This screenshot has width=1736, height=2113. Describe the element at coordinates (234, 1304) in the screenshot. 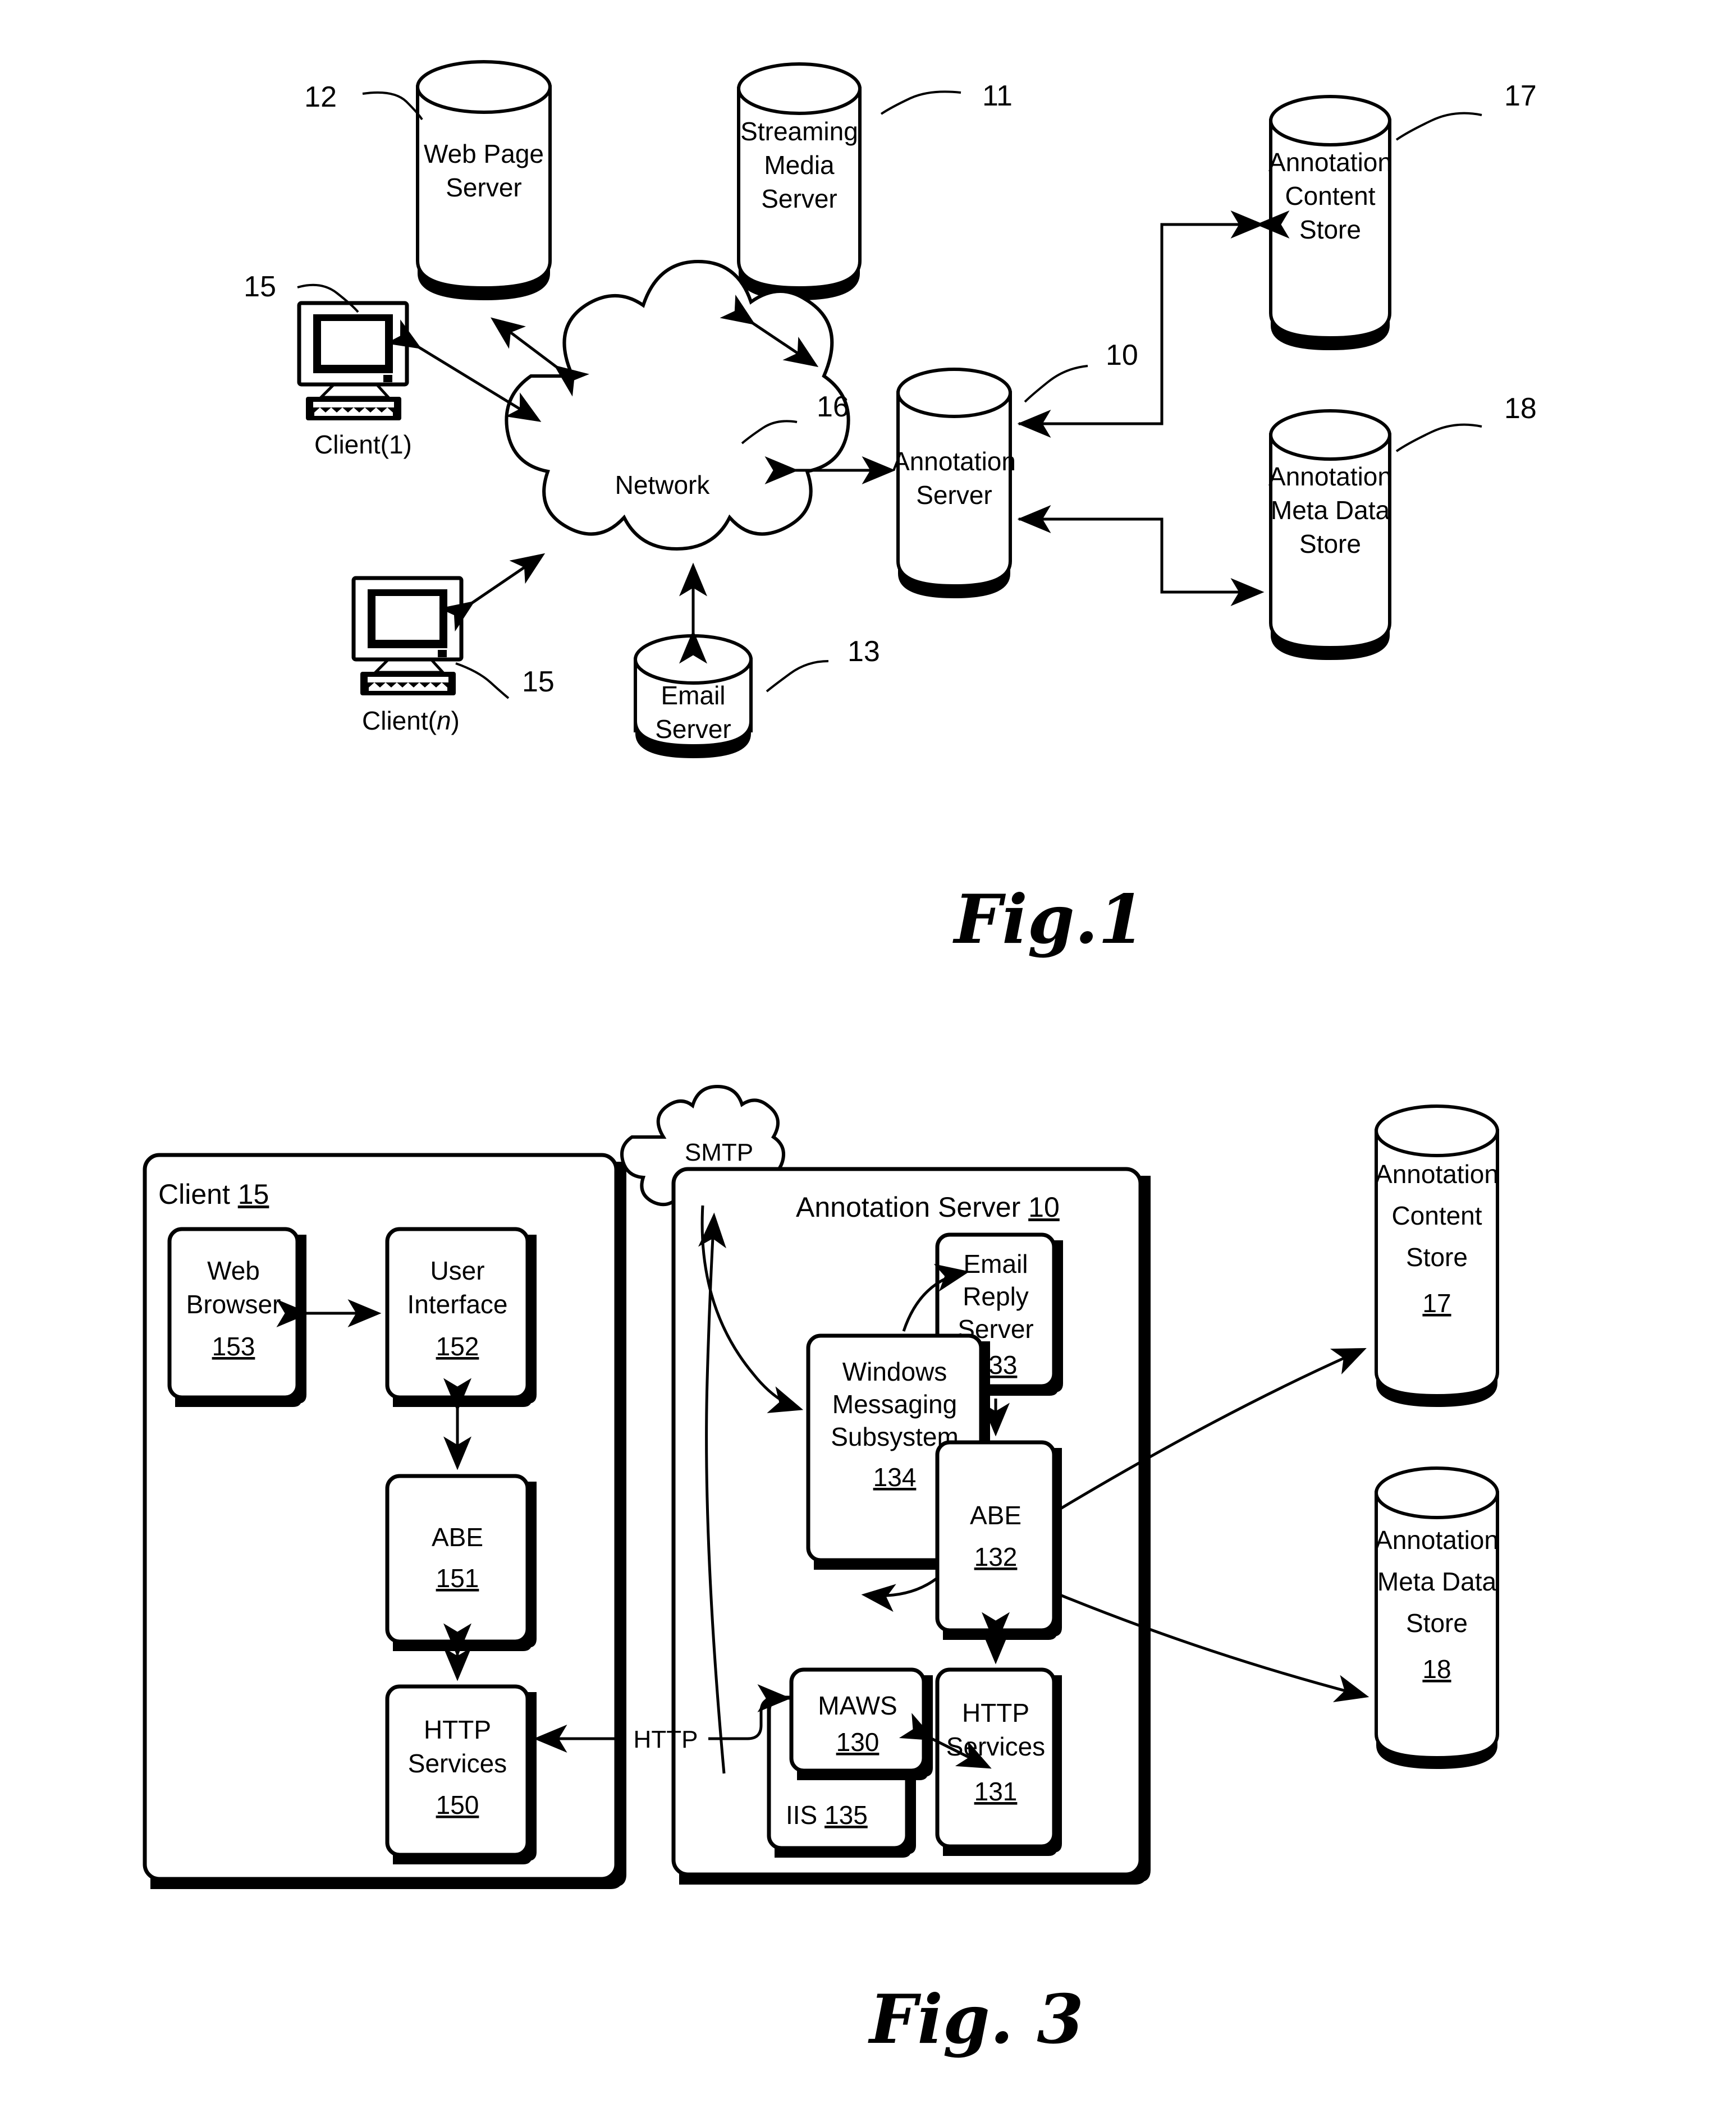

I see `fig3-box-web-browser-line2: Browser` at that location.